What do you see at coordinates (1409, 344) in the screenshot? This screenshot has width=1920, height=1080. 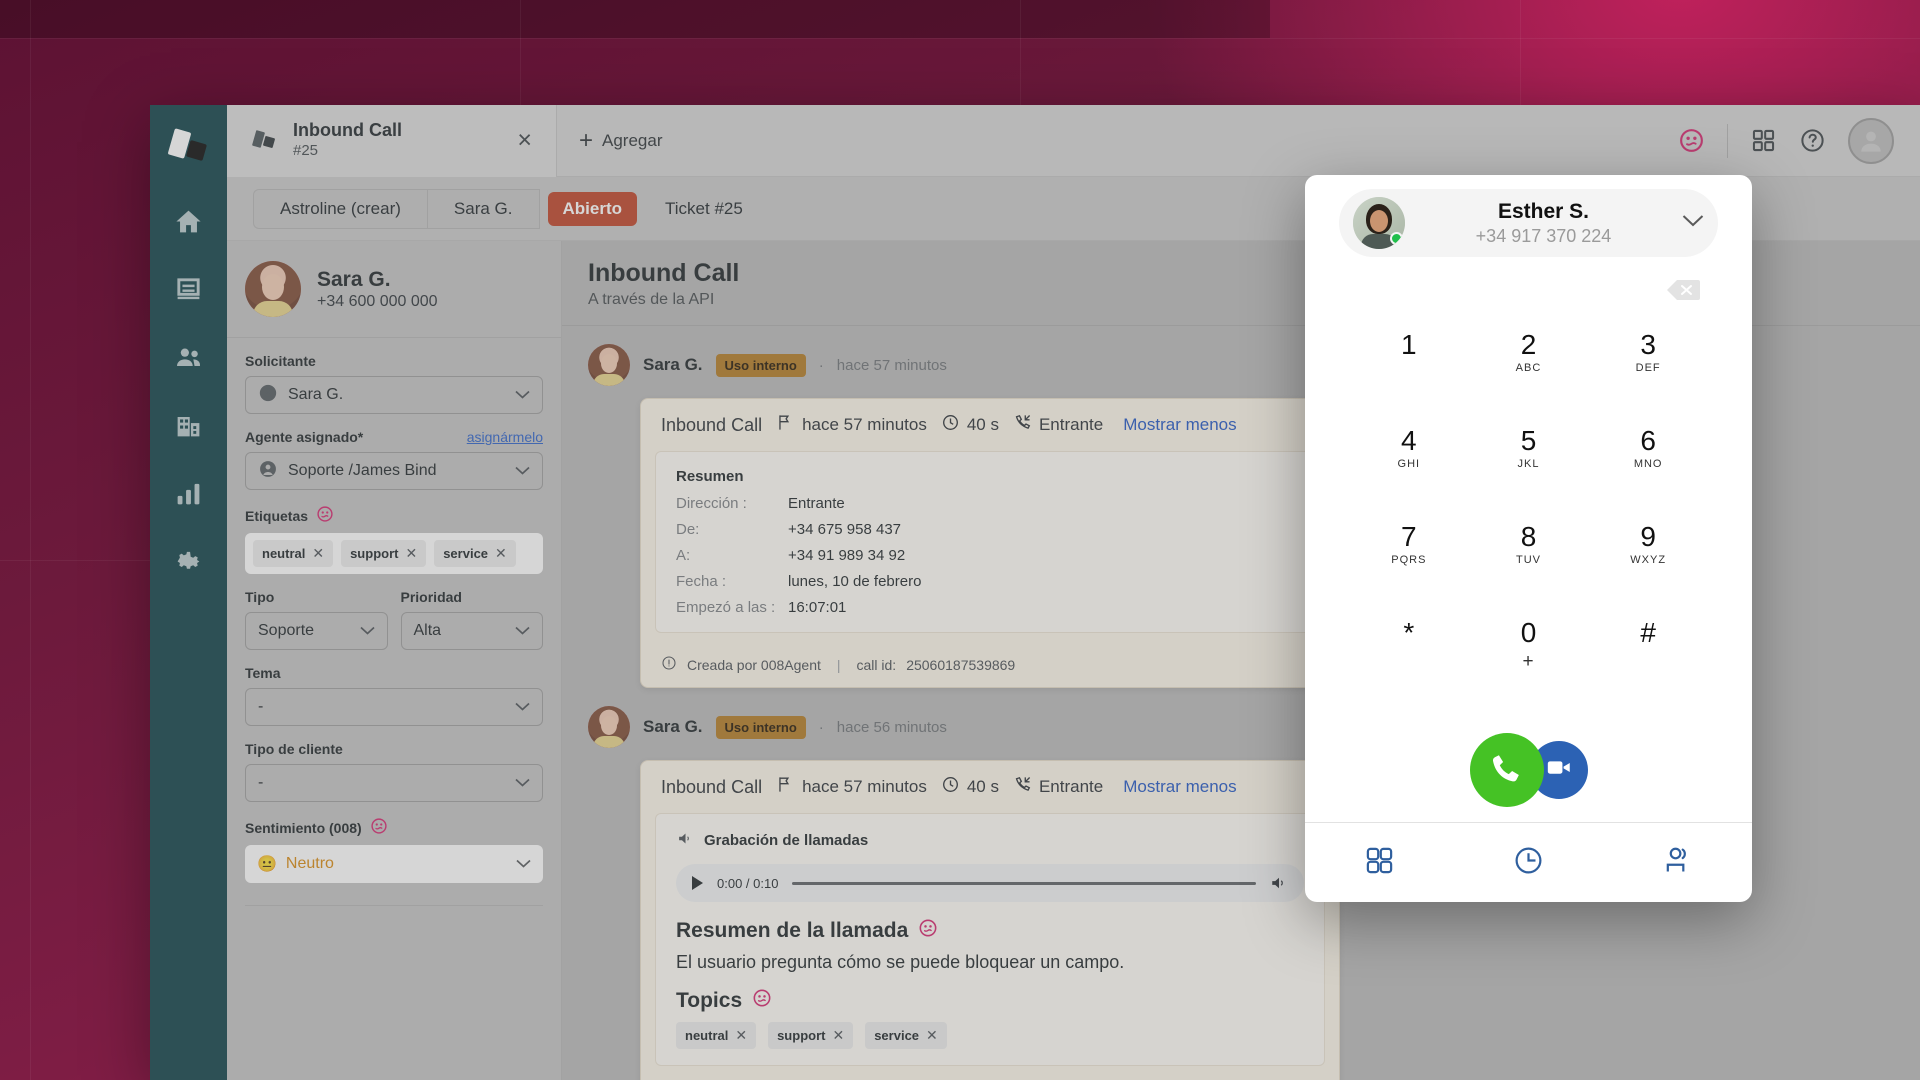 I see `key-digit: 1` at bounding box center [1409, 344].